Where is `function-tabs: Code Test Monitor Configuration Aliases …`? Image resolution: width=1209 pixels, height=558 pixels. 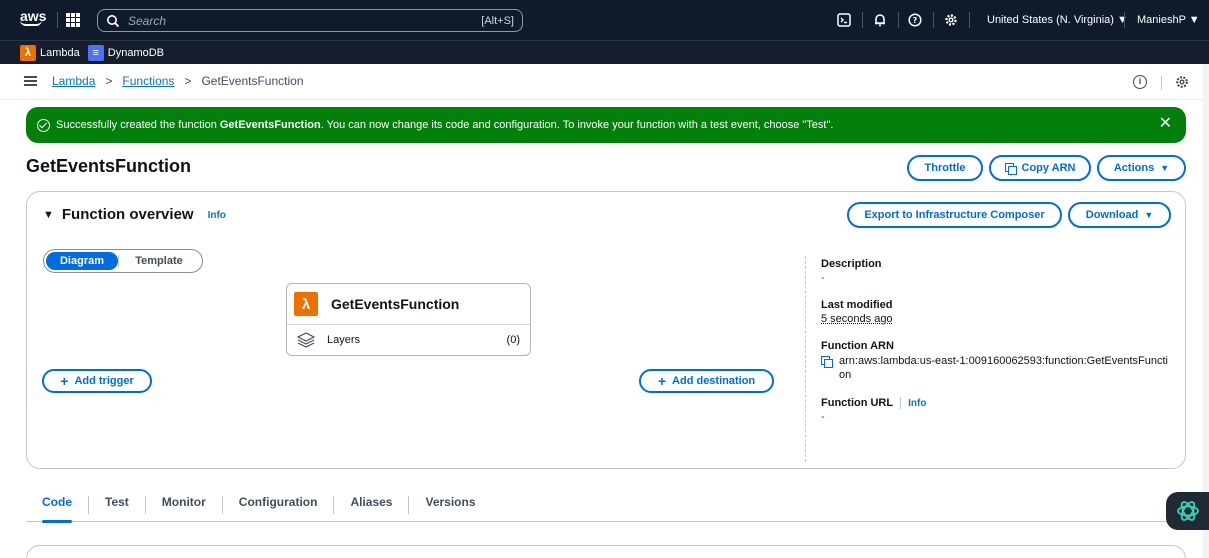
function-tabs: Code Test Monitor Configuration Aliases … is located at coordinates (606, 506).